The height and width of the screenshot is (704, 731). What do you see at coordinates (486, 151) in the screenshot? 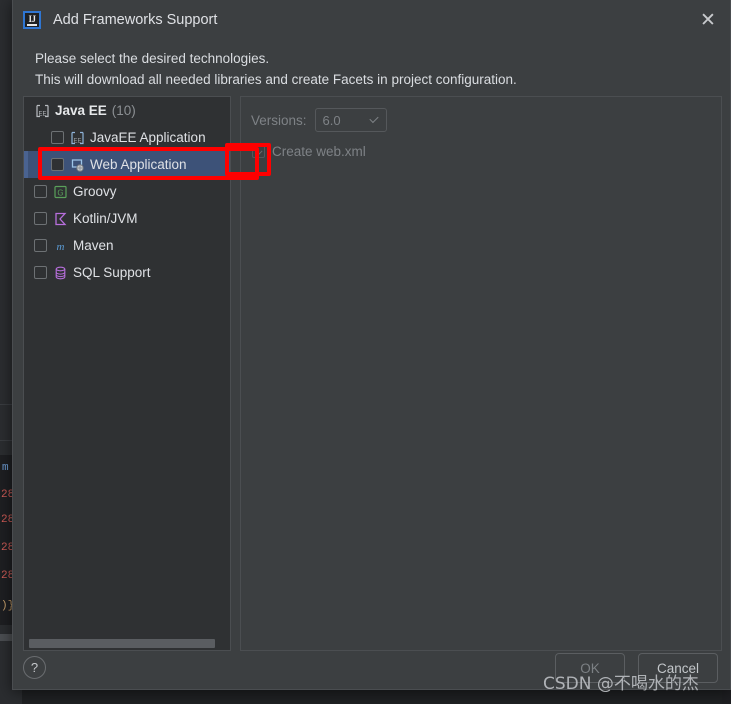
I see `create-webxml-row: Create web.xml` at bounding box center [486, 151].